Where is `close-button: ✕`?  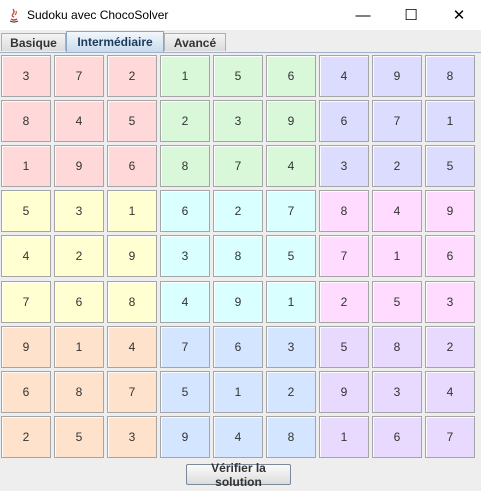 close-button: ✕ is located at coordinates (458, 15).